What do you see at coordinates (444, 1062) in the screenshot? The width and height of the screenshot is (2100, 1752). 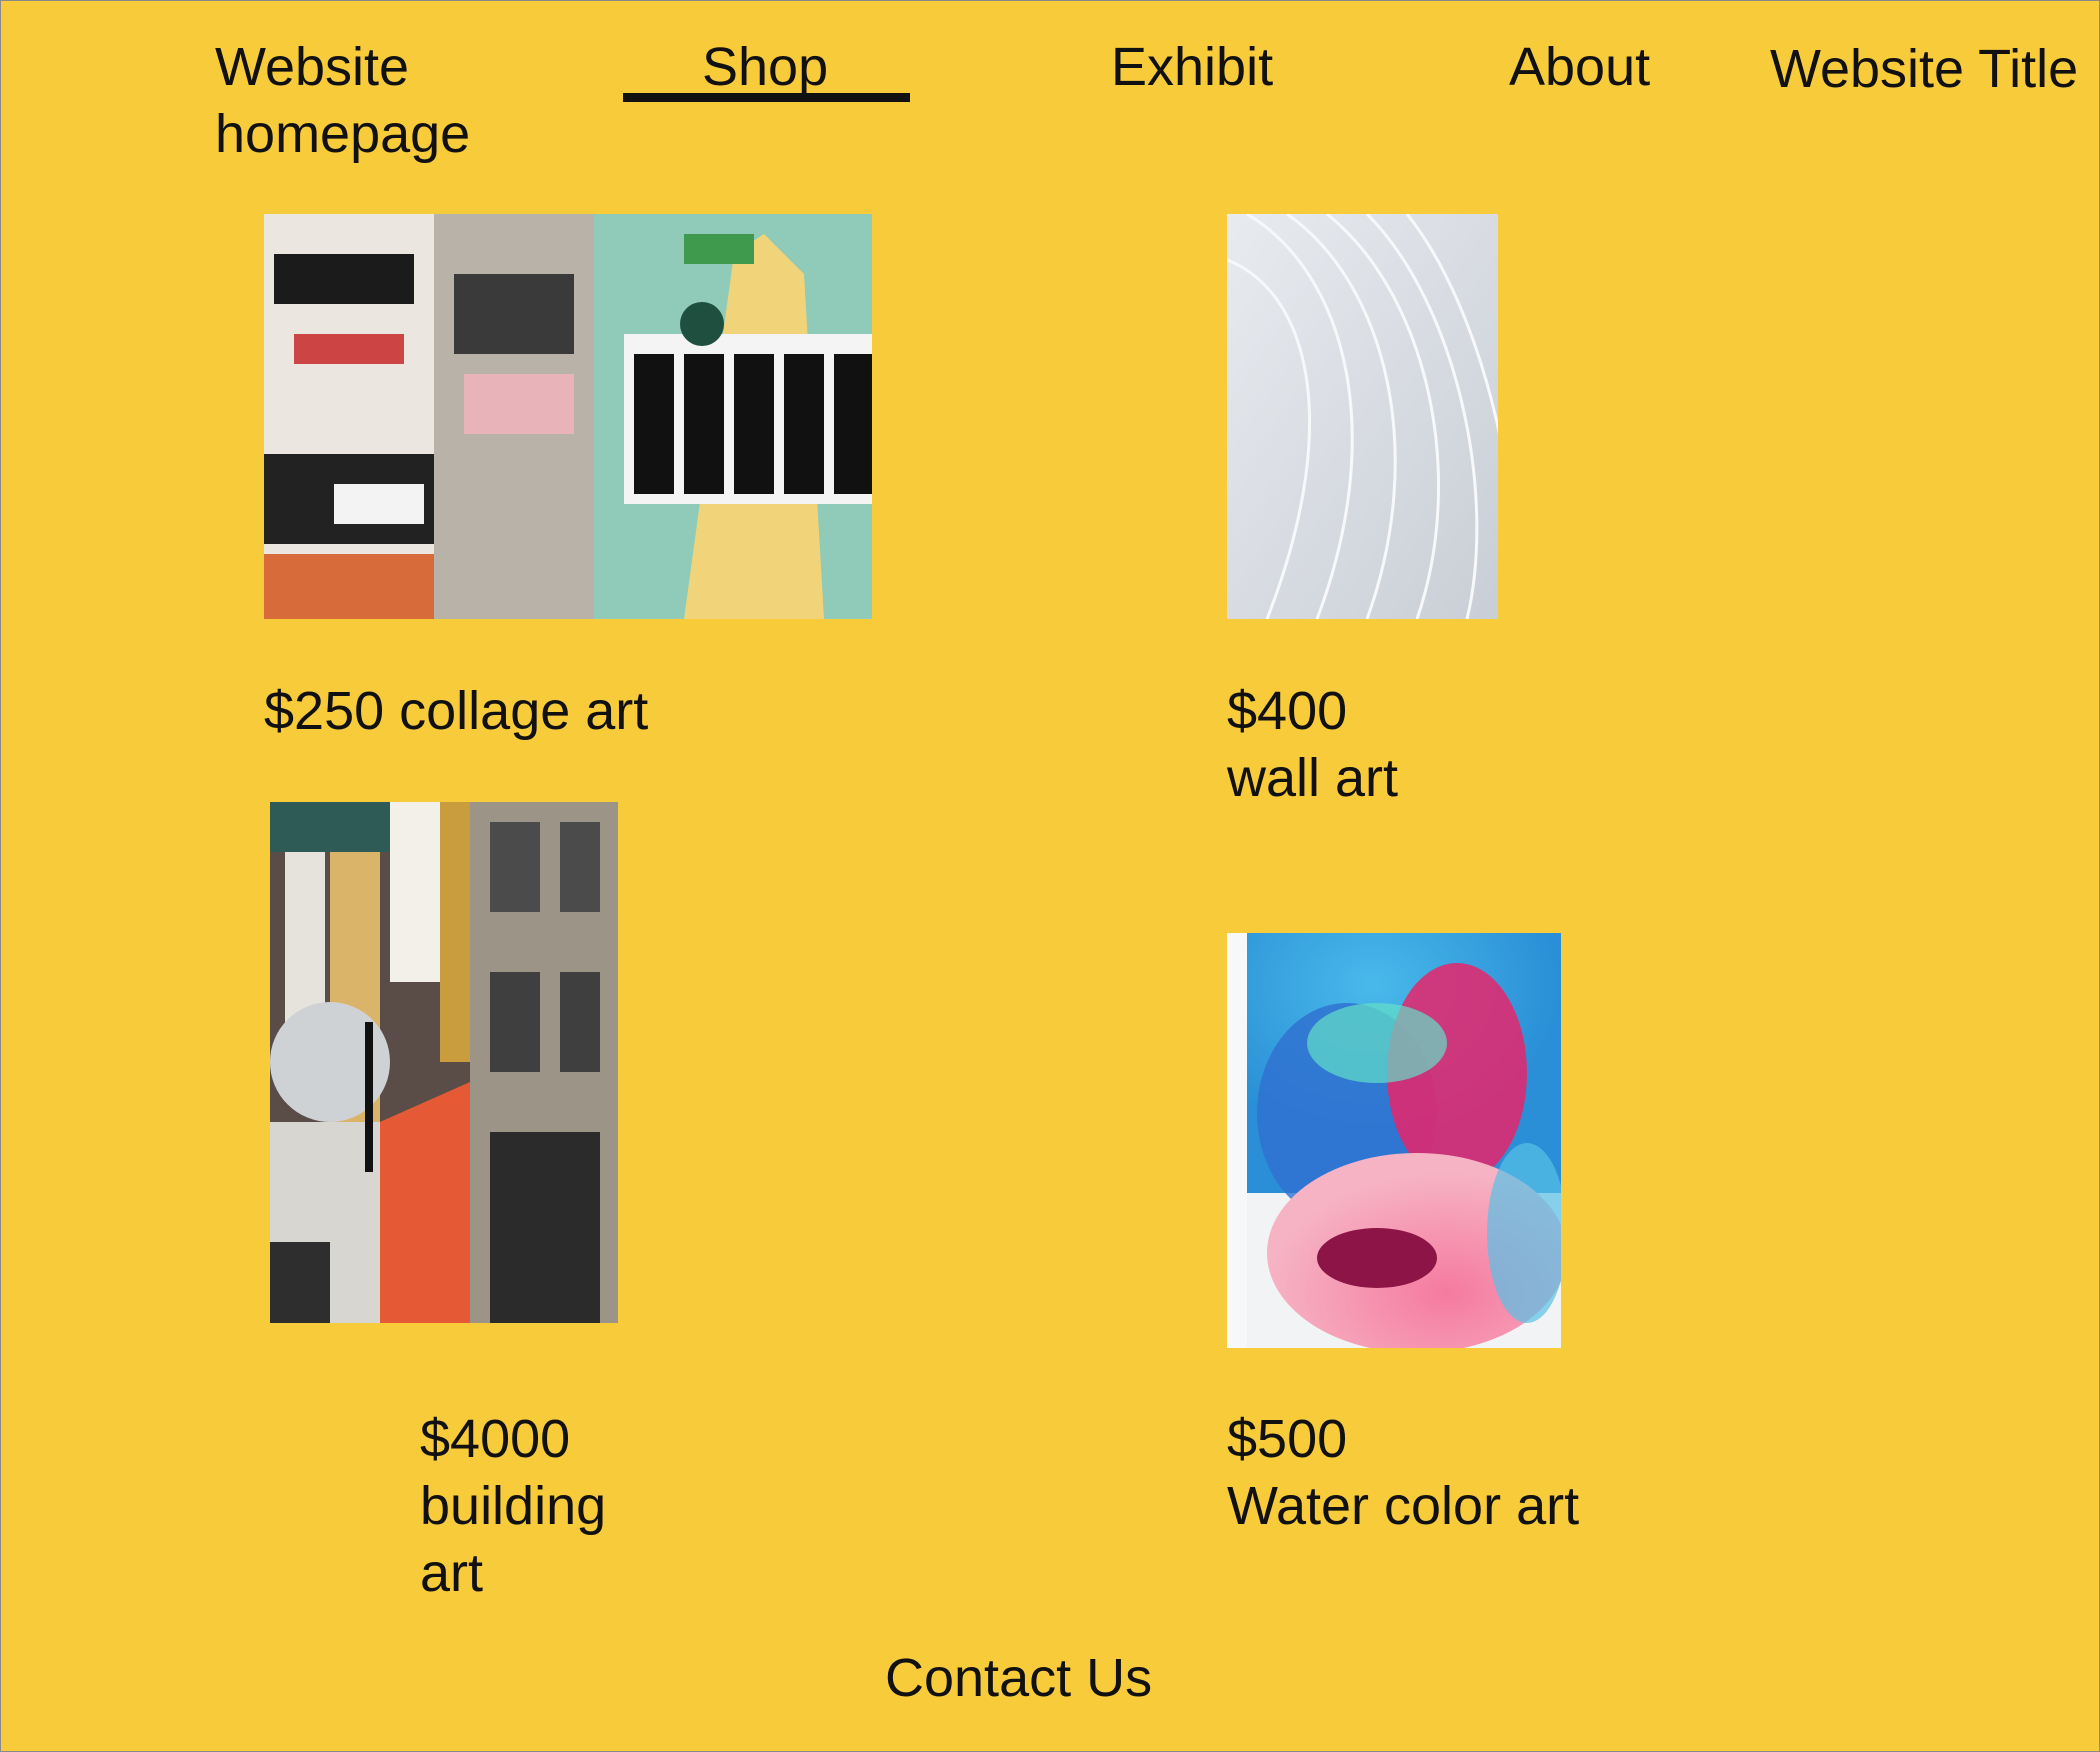 I see `building-art-image` at bounding box center [444, 1062].